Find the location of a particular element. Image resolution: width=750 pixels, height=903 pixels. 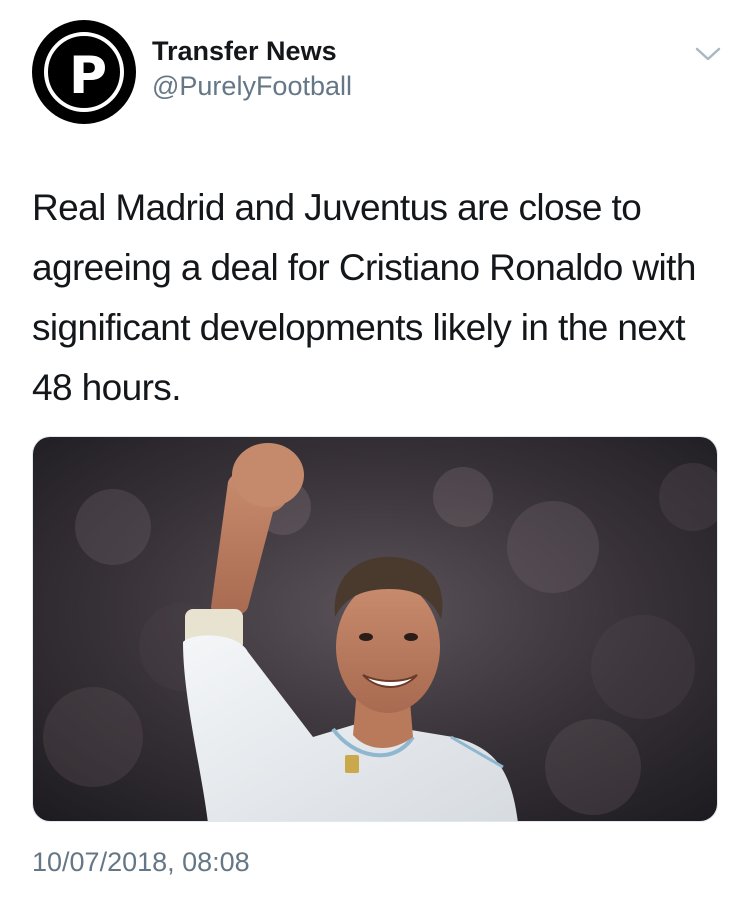

avatar-letter: P is located at coordinates (88, 76).